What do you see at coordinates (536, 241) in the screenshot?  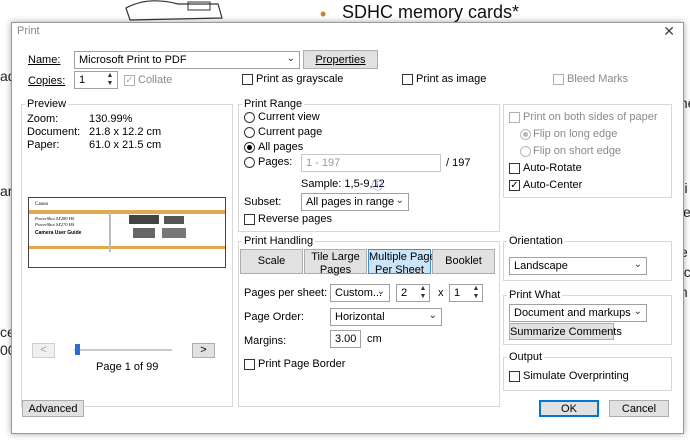 I see `orientation-group-label: Orientation` at bounding box center [536, 241].